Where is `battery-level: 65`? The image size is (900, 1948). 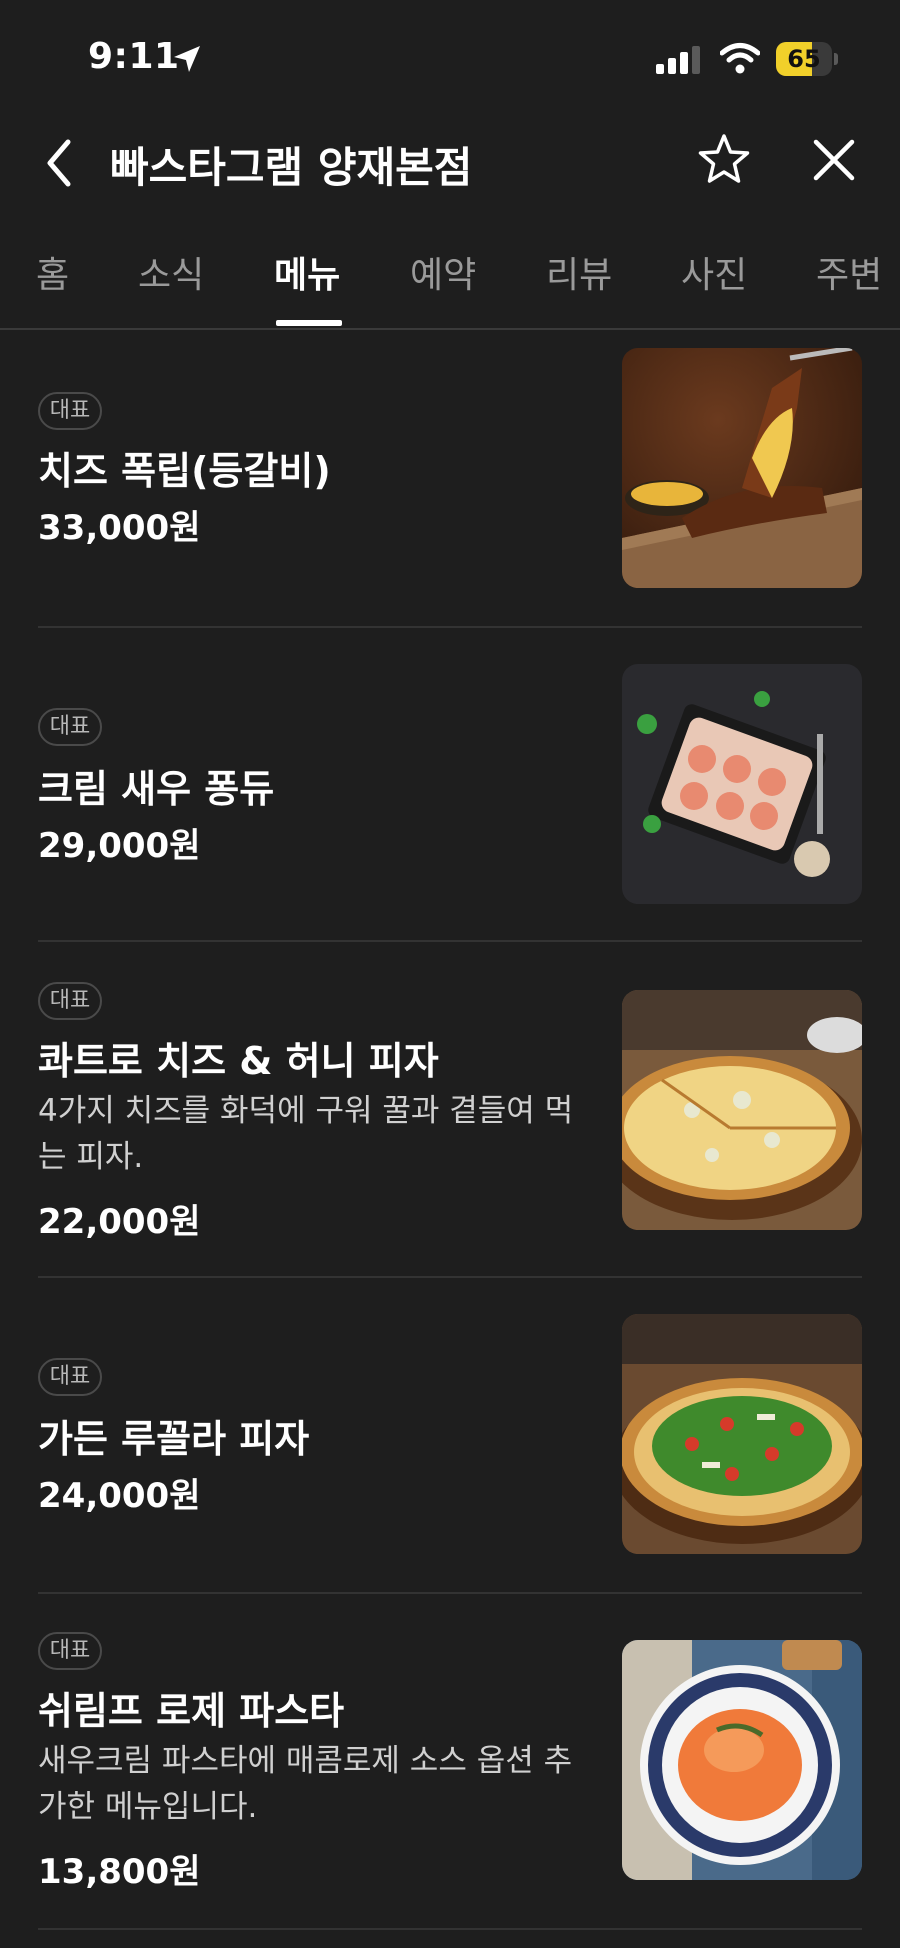 battery-level: 65 is located at coordinates (804, 59).